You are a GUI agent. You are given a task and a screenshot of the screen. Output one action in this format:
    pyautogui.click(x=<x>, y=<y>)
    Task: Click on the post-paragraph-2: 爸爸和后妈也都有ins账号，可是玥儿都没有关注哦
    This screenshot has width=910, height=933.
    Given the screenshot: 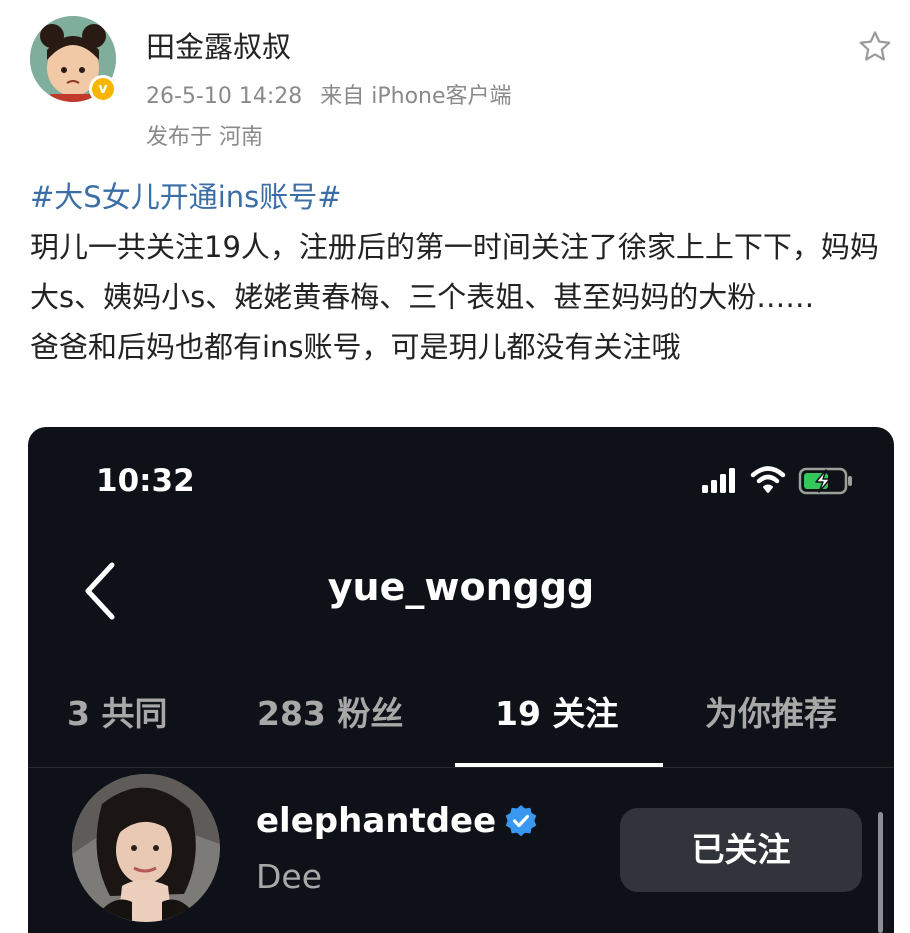 What is the action you would take?
    pyautogui.click(x=355, y=347)
    